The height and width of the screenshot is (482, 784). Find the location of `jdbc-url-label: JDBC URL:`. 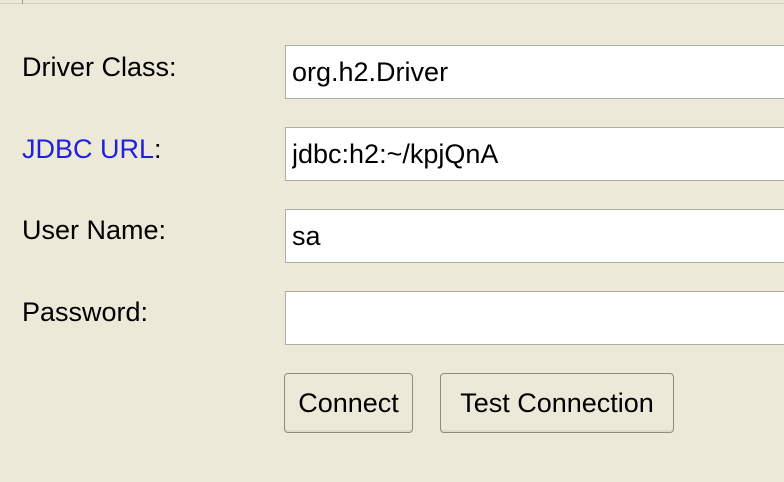

jdbc-url-label: JDBC URL: is located at coordinates (92, 149).